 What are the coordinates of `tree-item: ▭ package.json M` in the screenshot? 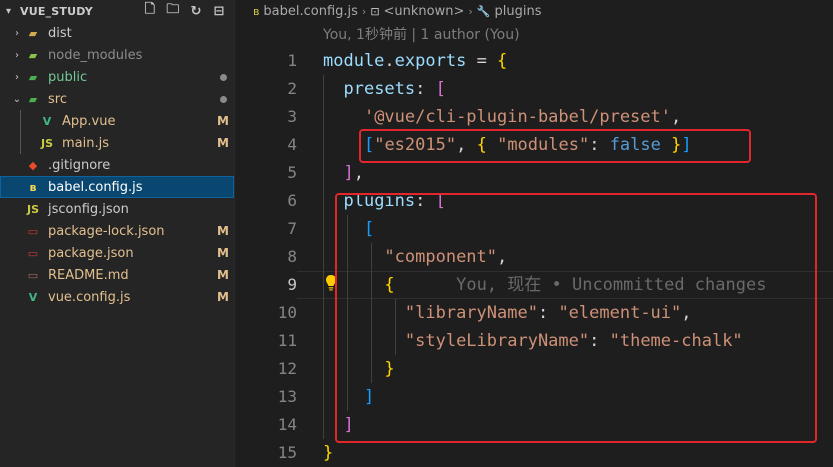 It's located at (117, 253).